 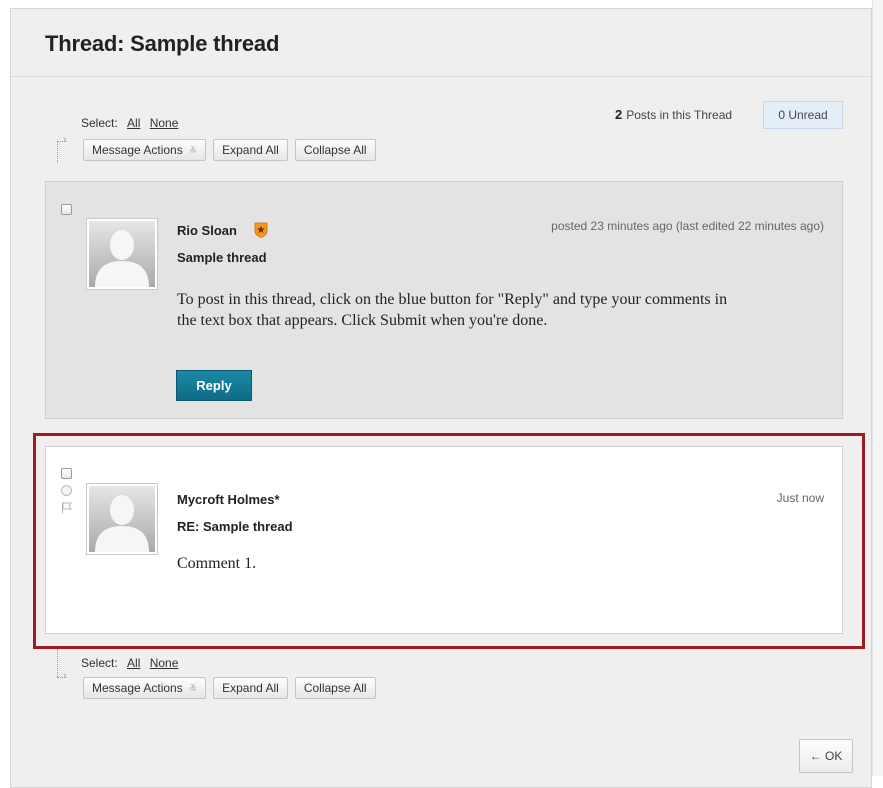 What do you see at coordinates (222, 257) in the screenshot?
I see `post-subject: Sample thread` at bounding box center [222, 257].